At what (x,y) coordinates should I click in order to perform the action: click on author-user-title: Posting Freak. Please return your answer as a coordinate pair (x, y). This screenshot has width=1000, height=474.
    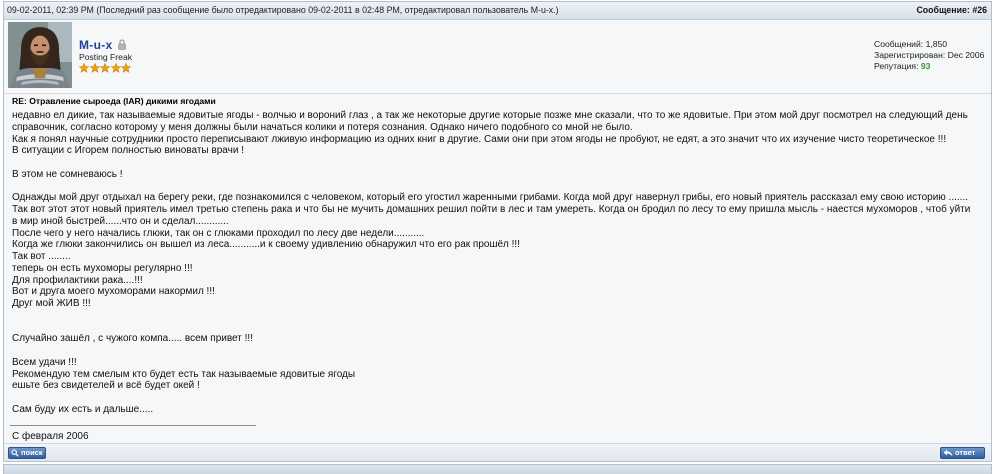
    Looking at the image, I should click on (106, 57).